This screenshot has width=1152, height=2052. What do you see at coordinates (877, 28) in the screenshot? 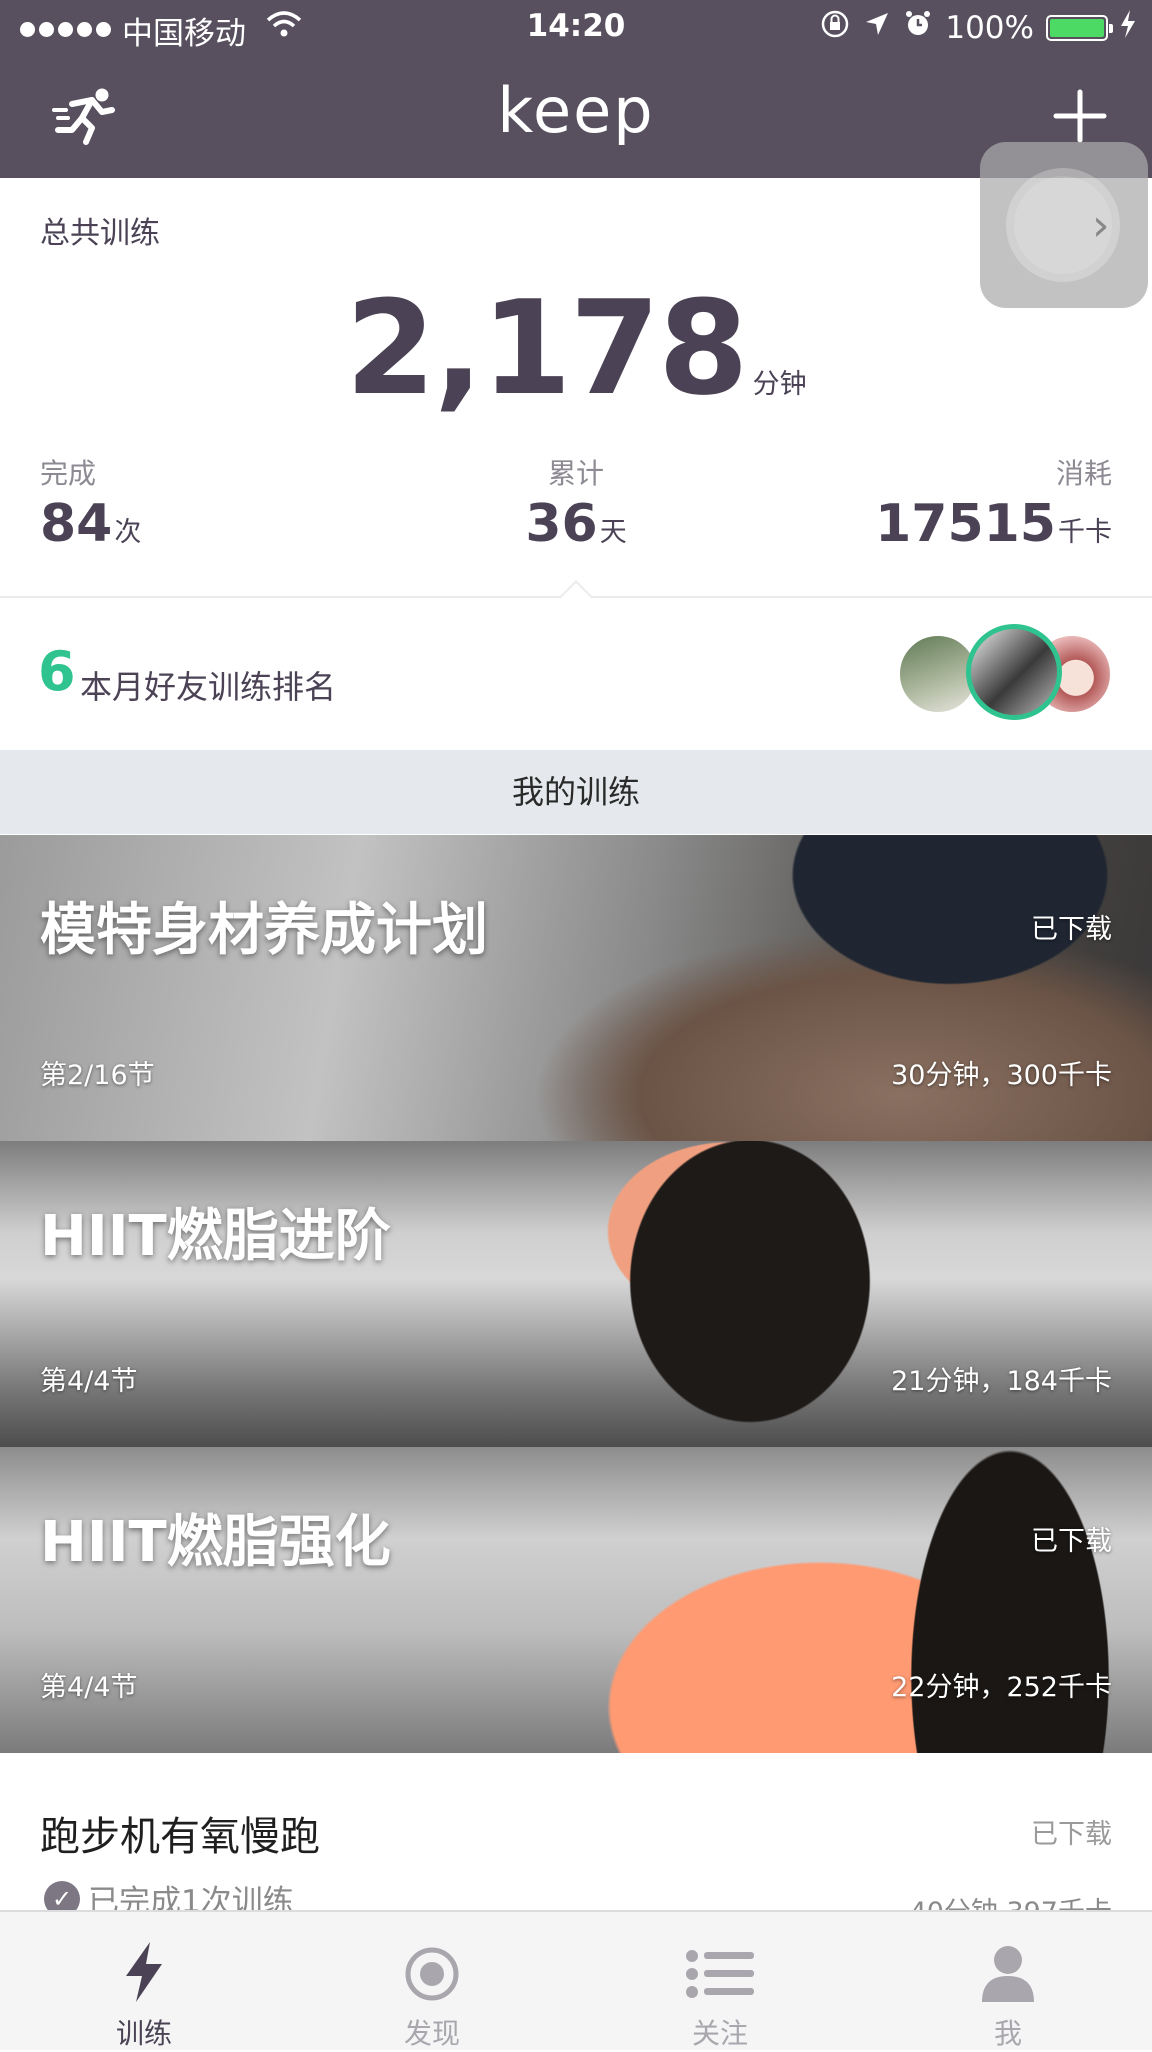
I see `location-icon` at bounding box center [877, 28].